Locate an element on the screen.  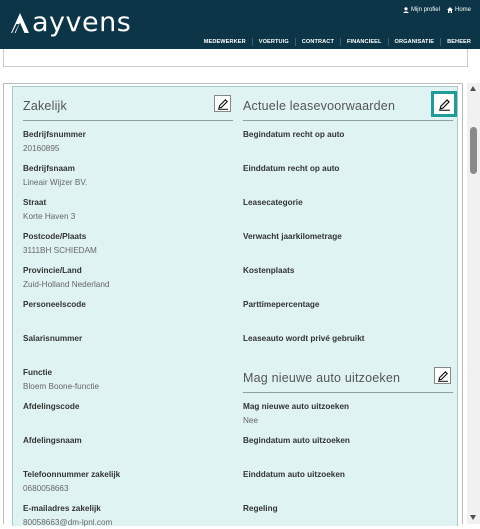
home-label: Home is located at coordinates (462, 10).